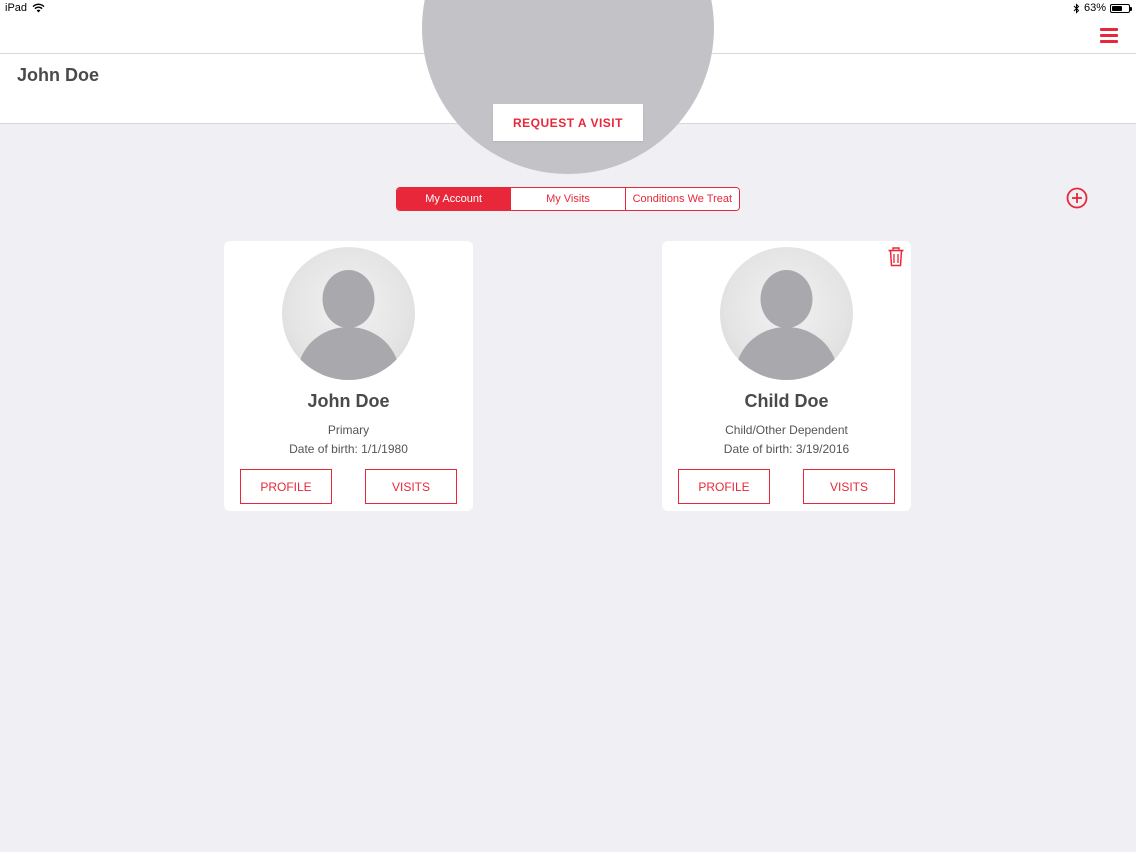 This screenshot has width=1136, height=852. Describe the element at coordinates (568, 87) in the screenshot. I see `hero-circle` at that location.